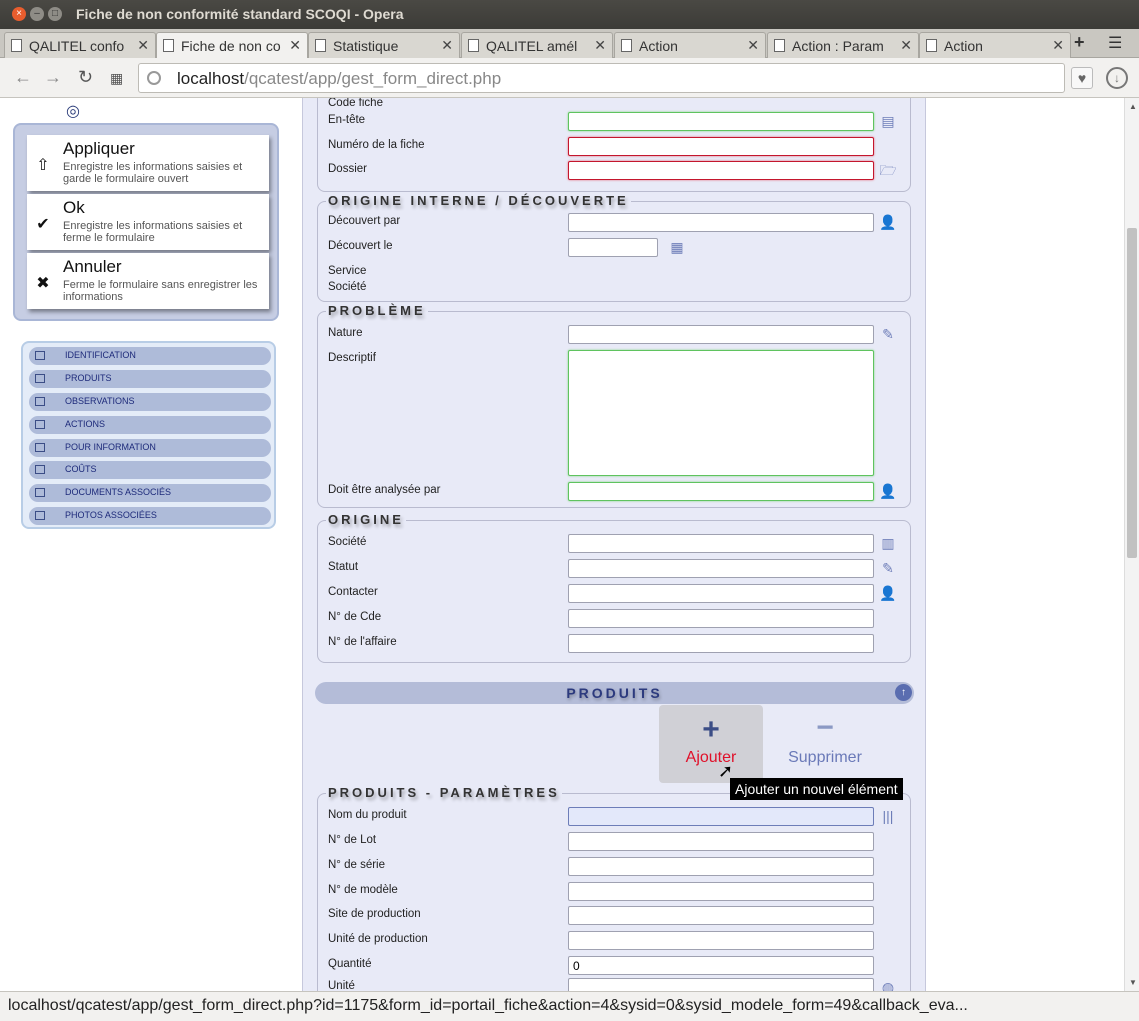 Image resolution: width=1139 pixels, height=1021 pixels. I want to click on calendar-icon: ▦, so click(677, 247).